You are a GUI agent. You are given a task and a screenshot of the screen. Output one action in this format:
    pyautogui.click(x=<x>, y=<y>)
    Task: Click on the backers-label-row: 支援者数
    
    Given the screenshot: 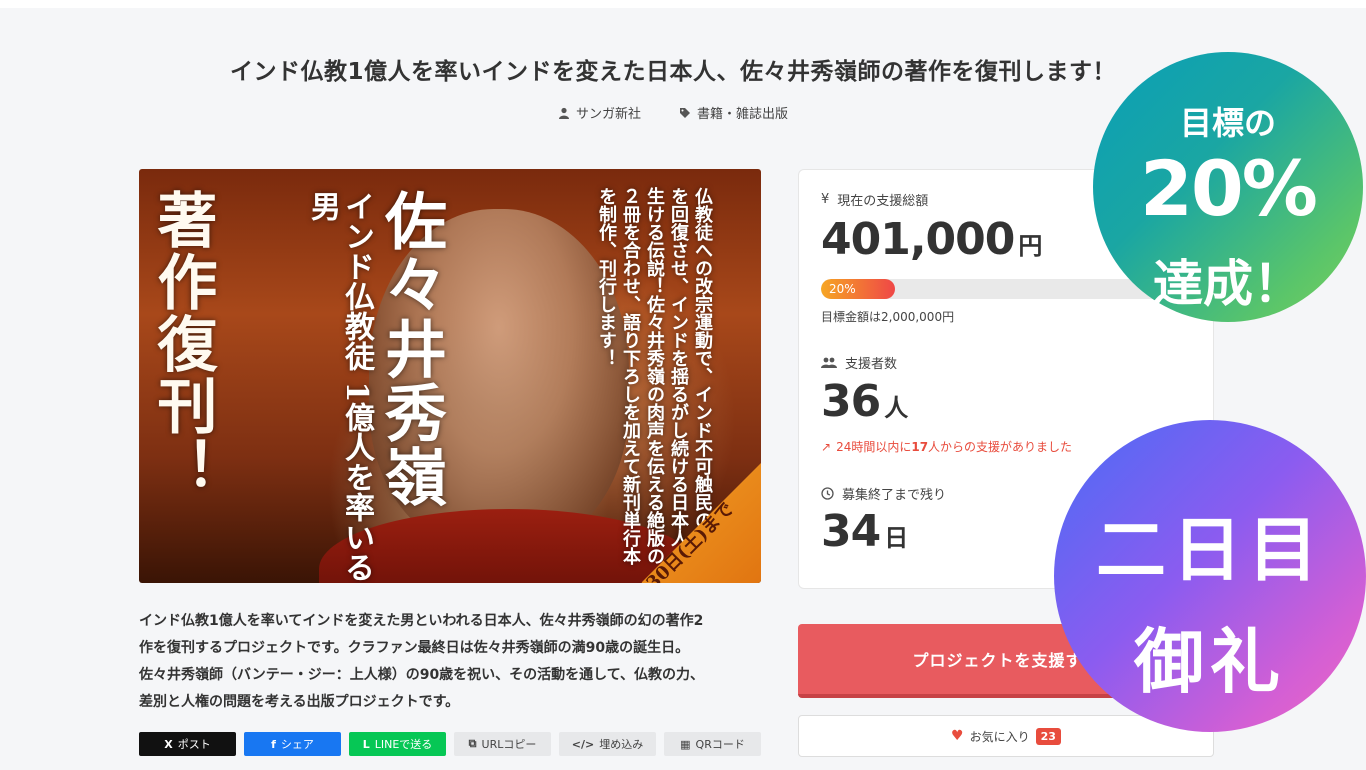 What is the action you would take?
    pyautogui.click(x=859, y=362)
    